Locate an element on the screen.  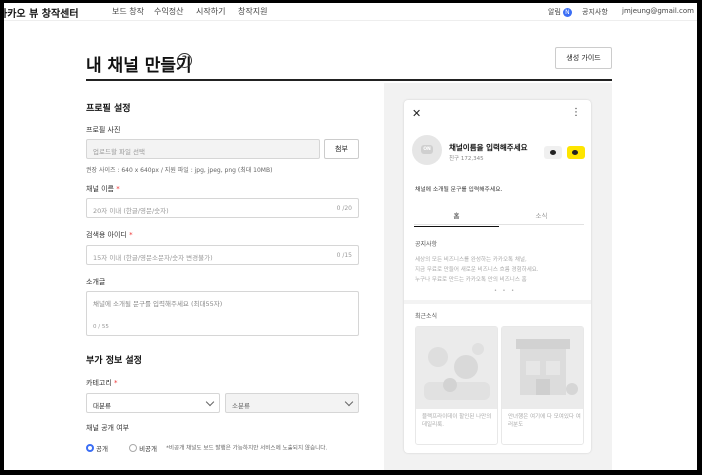
preview-notice-title: 공지사항 is located at coordinates (426, 244).